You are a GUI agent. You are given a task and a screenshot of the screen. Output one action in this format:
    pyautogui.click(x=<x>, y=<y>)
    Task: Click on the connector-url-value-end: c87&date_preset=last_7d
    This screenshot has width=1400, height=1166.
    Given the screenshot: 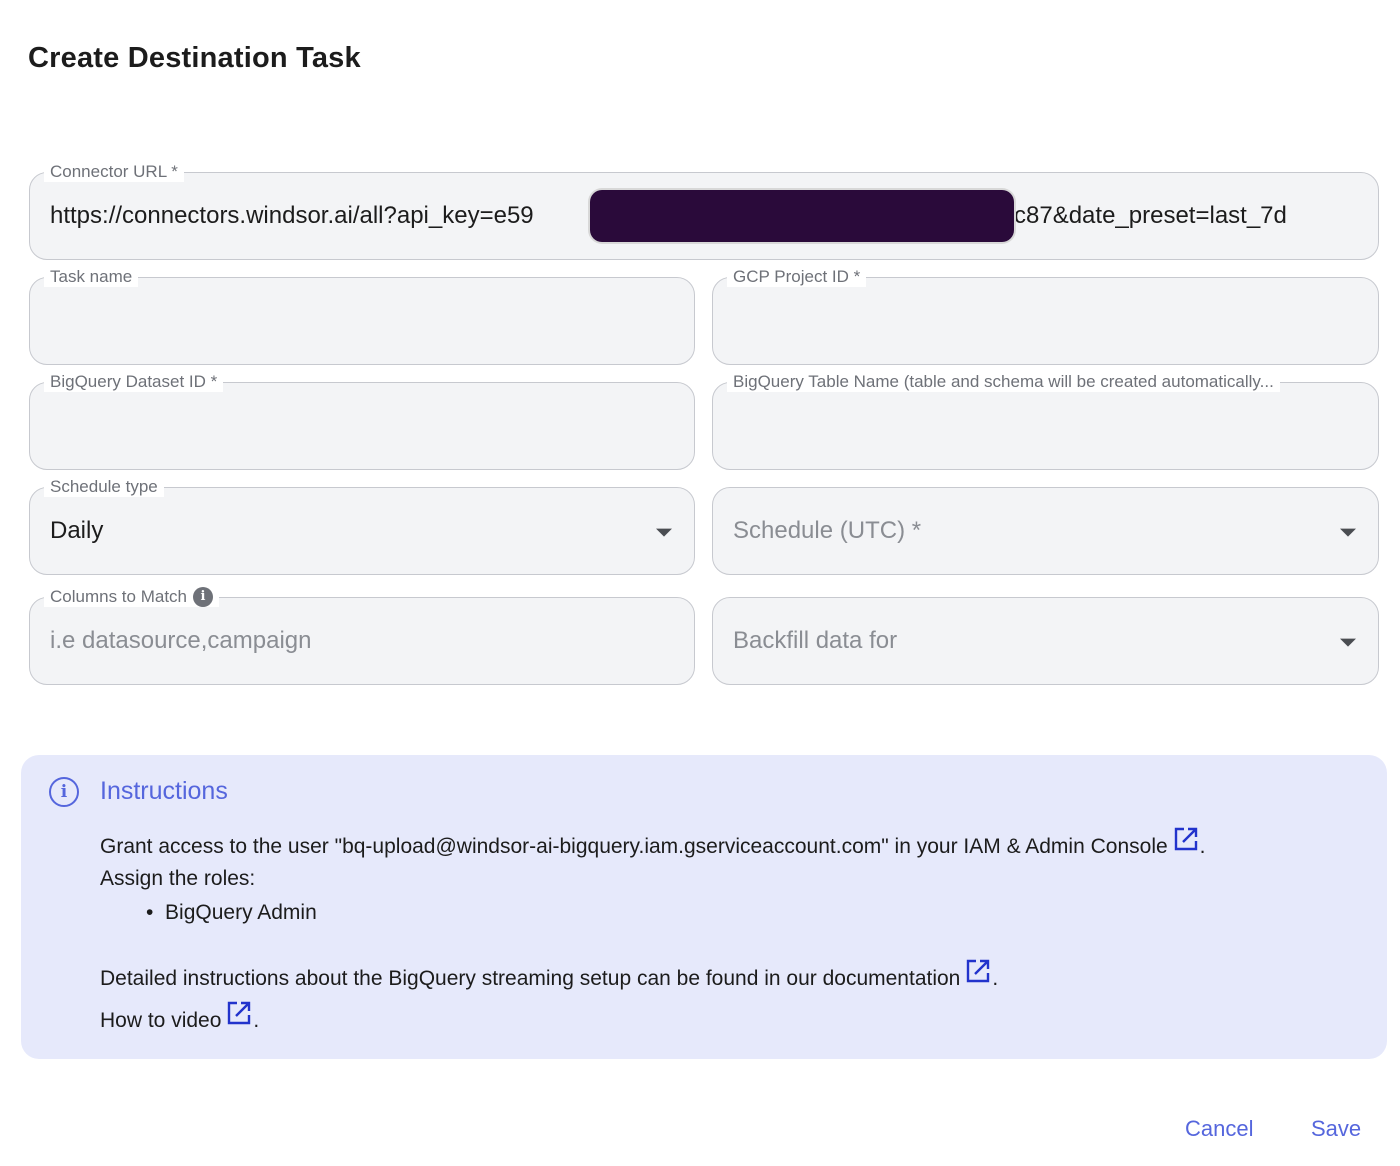 What is the action you would take?
    pyautogui.click(x=1150, y=215)
    